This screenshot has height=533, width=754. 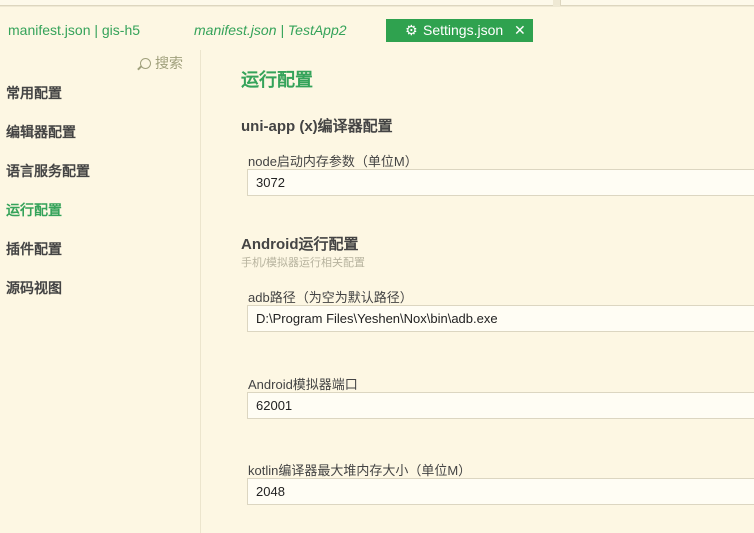 What do you see at coordinates (34, 288) in the screenshot?
I see `sidebar-item-source-view: 源码视图` at bounding box center [34, 288].